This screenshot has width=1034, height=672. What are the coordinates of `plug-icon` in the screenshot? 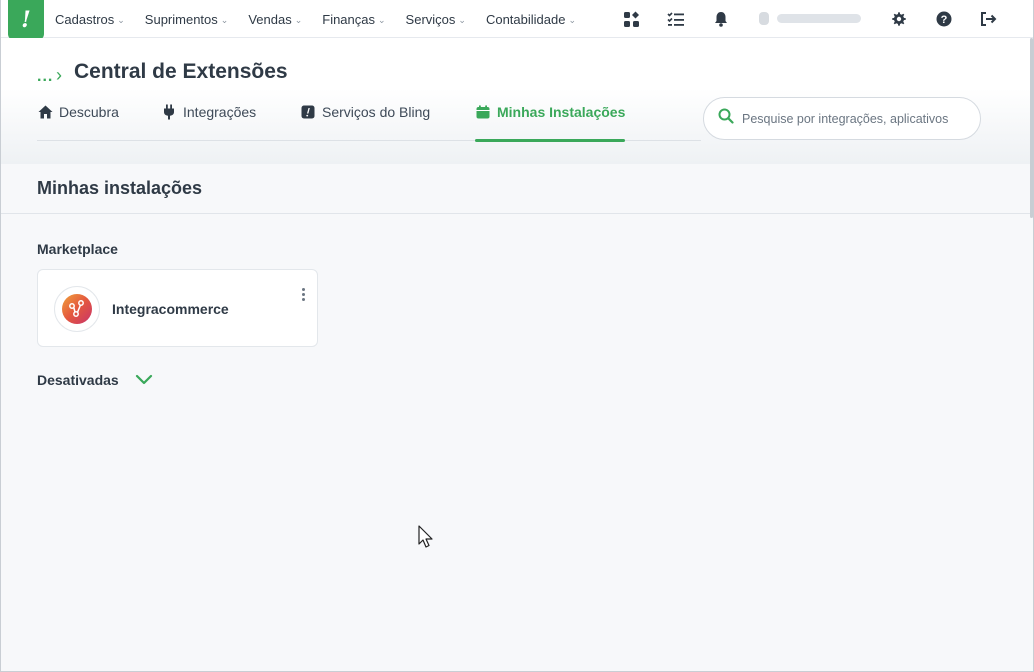 It's located at (169, 112).